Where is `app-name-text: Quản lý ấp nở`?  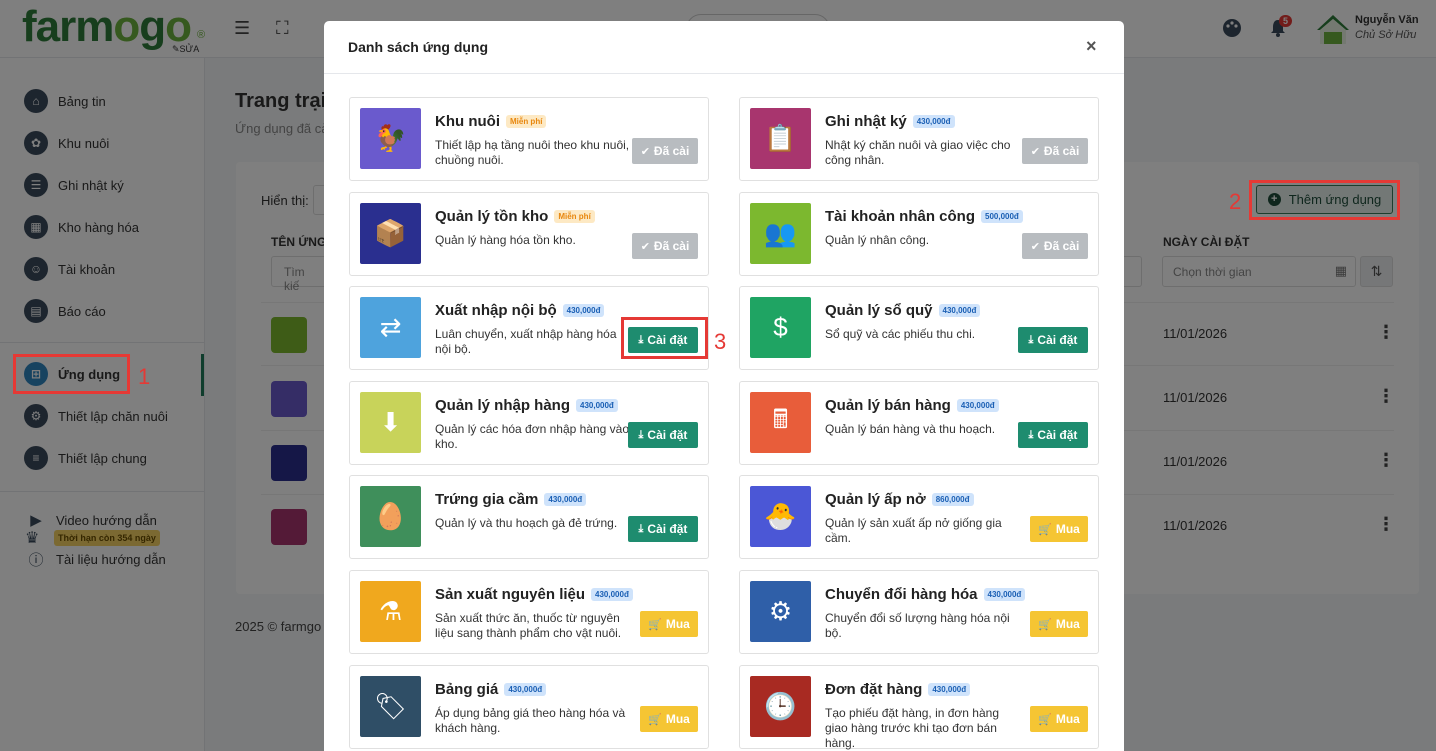 app-name-text: Quản lý ấp nở is located at coordinates (875, 499).